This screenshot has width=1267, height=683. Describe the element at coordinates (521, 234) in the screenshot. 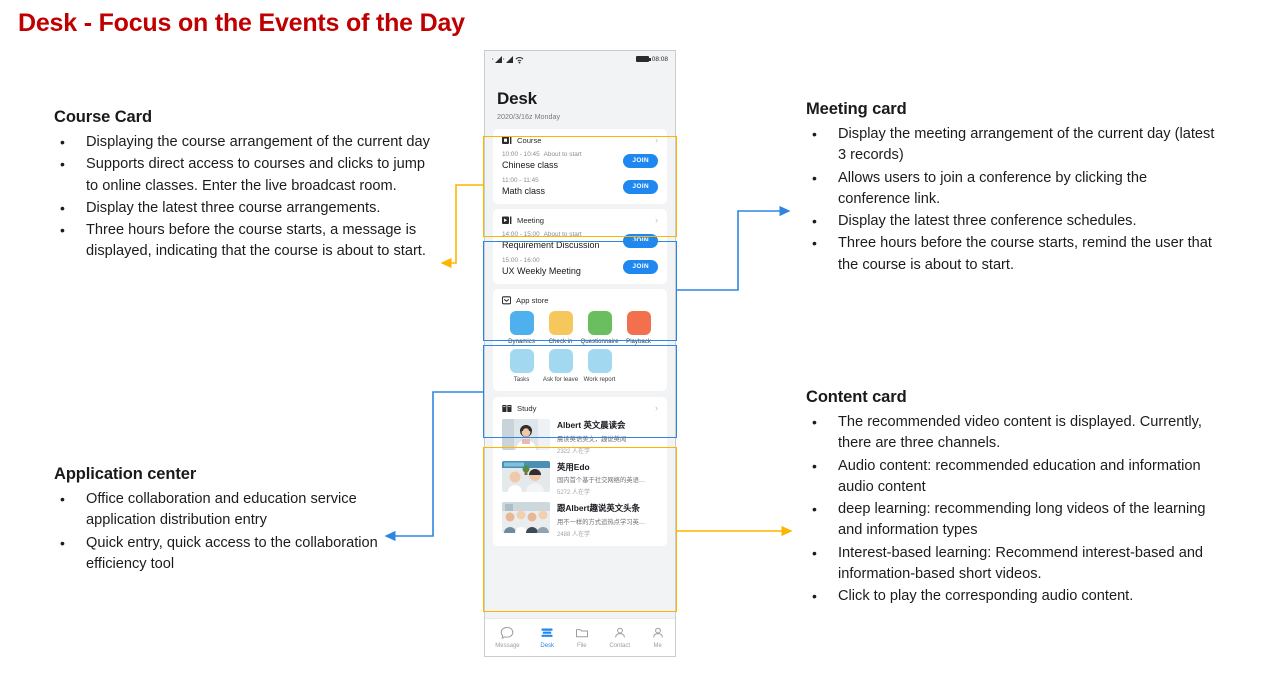

I see `meeting-row-time: 14:00 - 15:00` at that location.